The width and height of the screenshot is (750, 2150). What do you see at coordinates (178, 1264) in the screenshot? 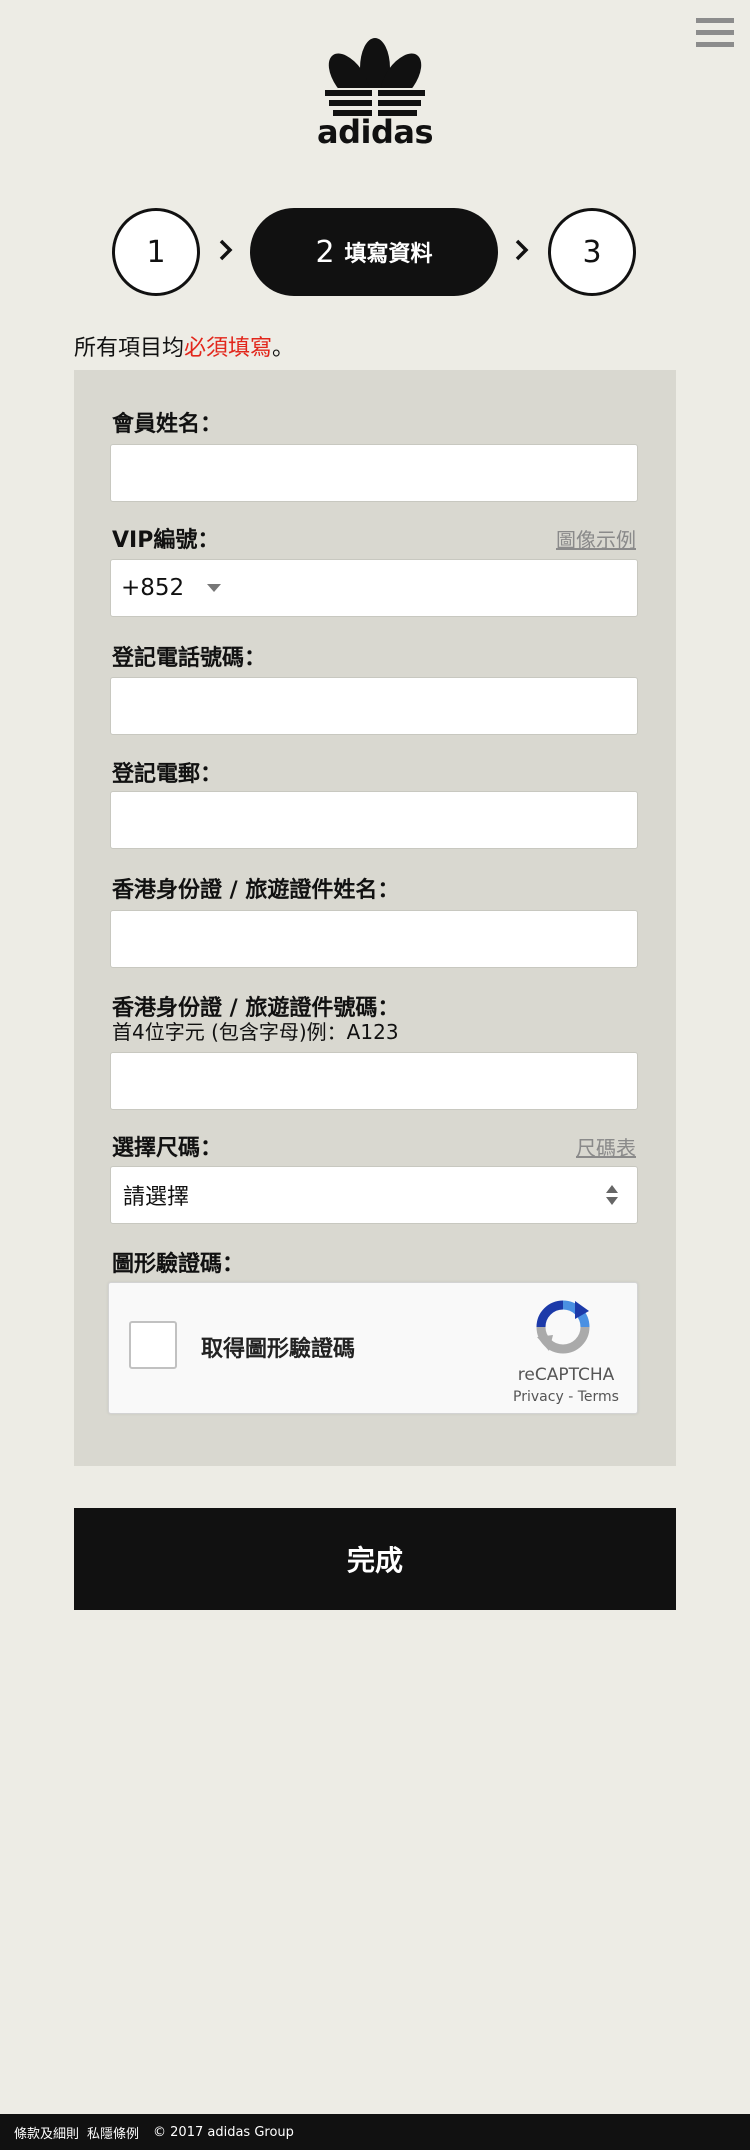
I see `captcha-label: 圖形驗證碼：` at bounding box center [178, 1264].